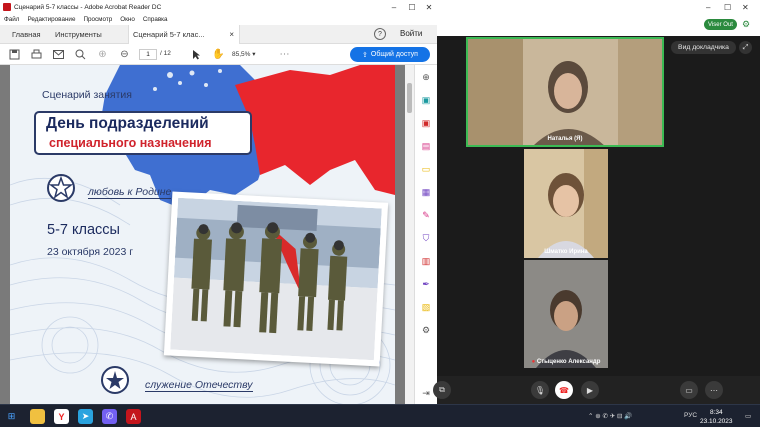  What do you see at coordinates (11, 19) in the screenshot?
I see `menu-file: Файл` at bounding box center [11, 19].